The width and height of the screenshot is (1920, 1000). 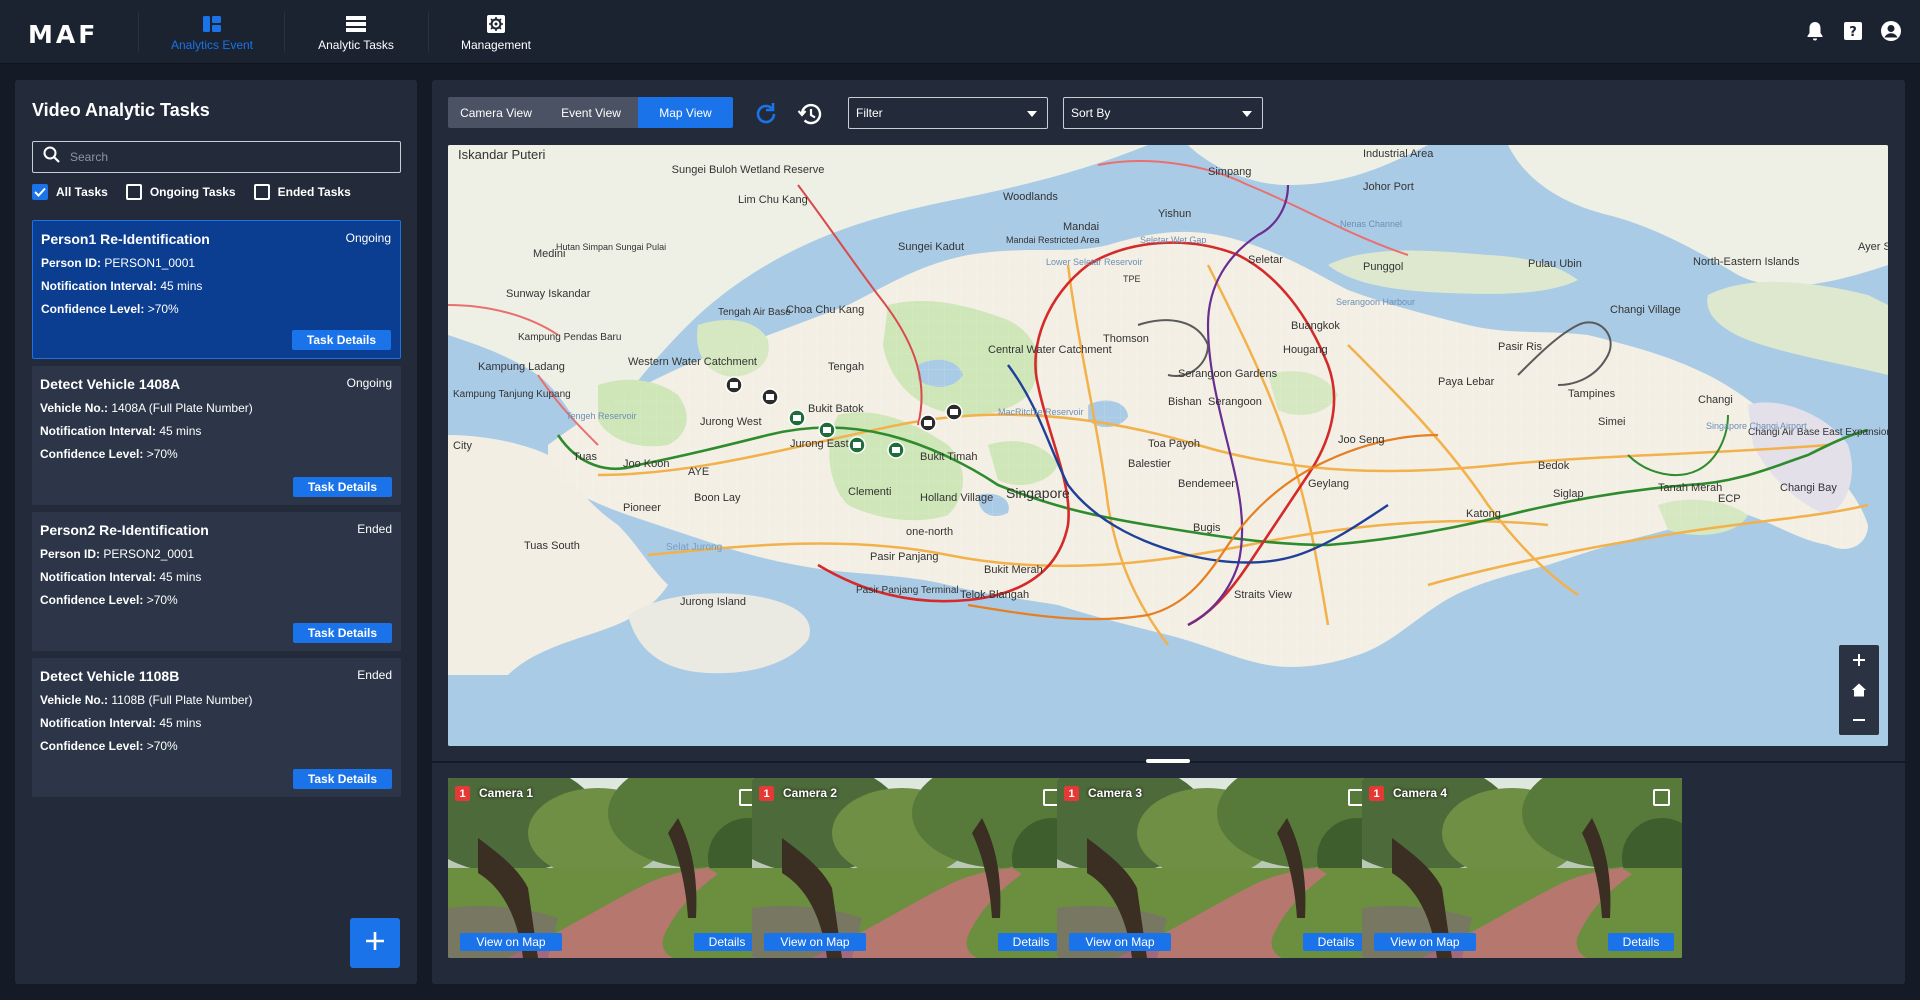 I want to click on filter-ended-tasks: Ended Tasks, so click(x=302, y=192).